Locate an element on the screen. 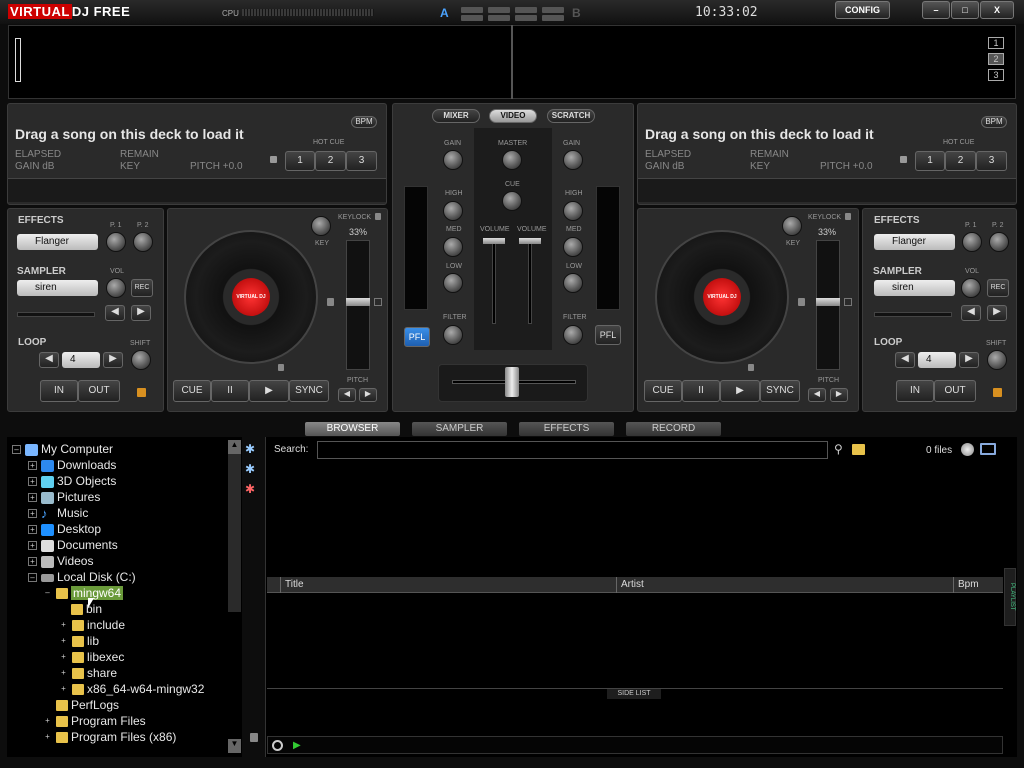  deck-right-mini-wave is located at coordinates (827, 190).